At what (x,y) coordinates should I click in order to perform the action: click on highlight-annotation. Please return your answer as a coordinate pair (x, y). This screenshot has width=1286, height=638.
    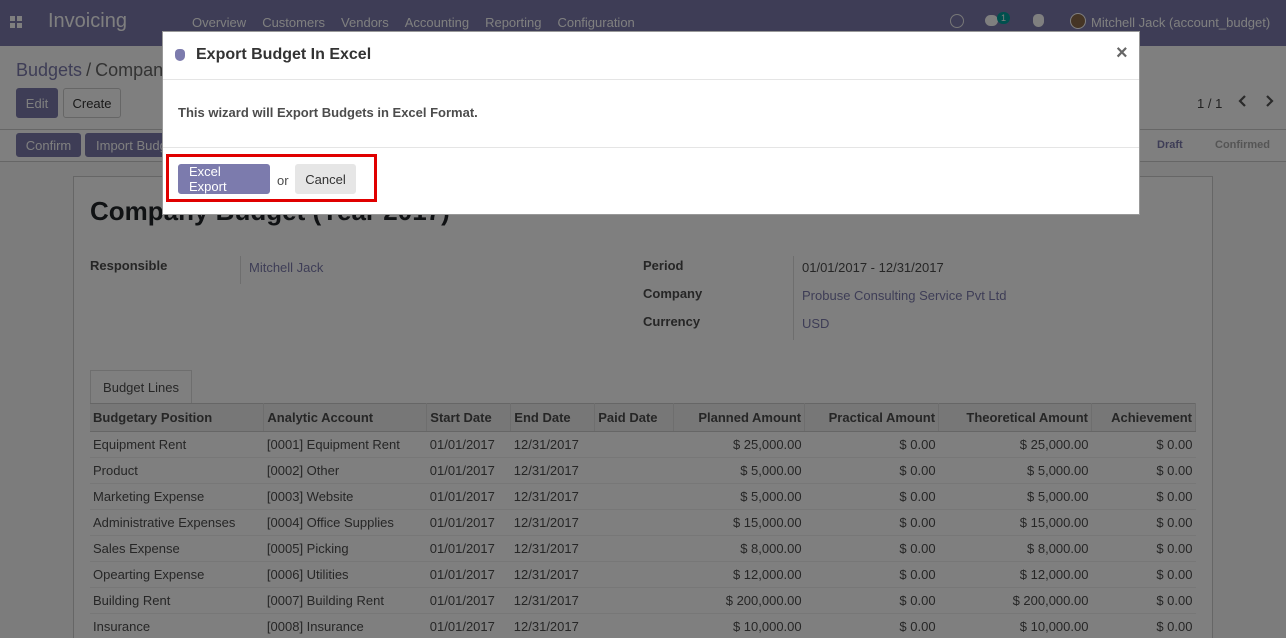
    Looking at the image, I should click on (271, 178).